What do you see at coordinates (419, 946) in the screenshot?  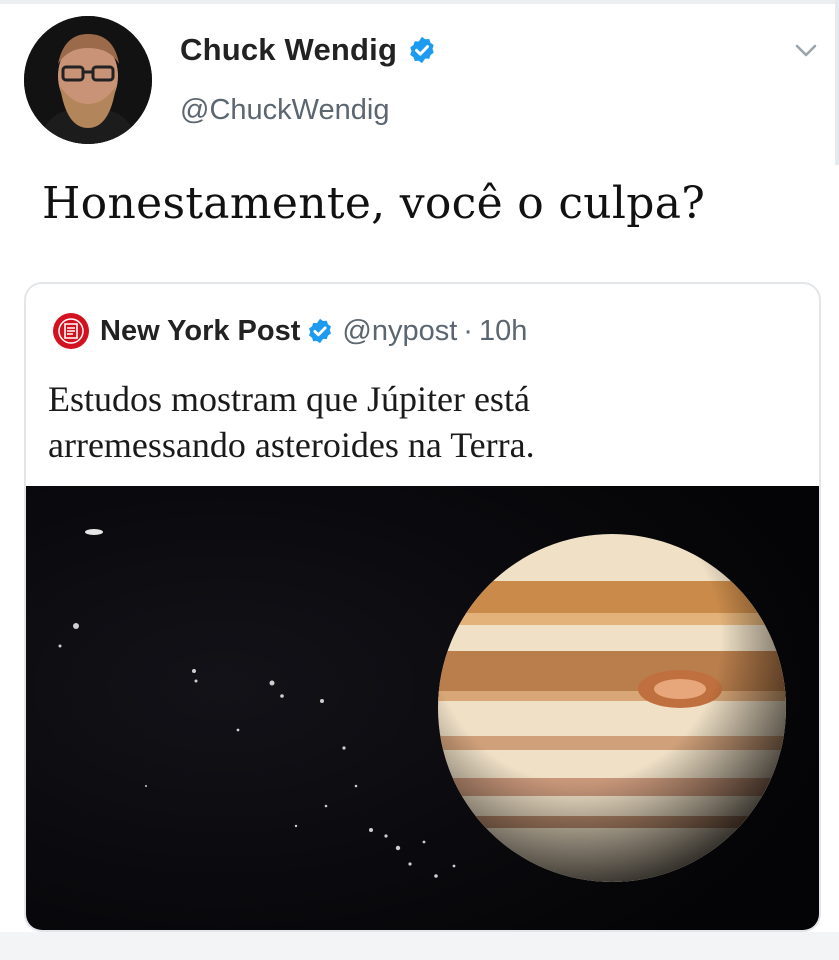 I see `bottom-border` at bounding box center [419, 946].